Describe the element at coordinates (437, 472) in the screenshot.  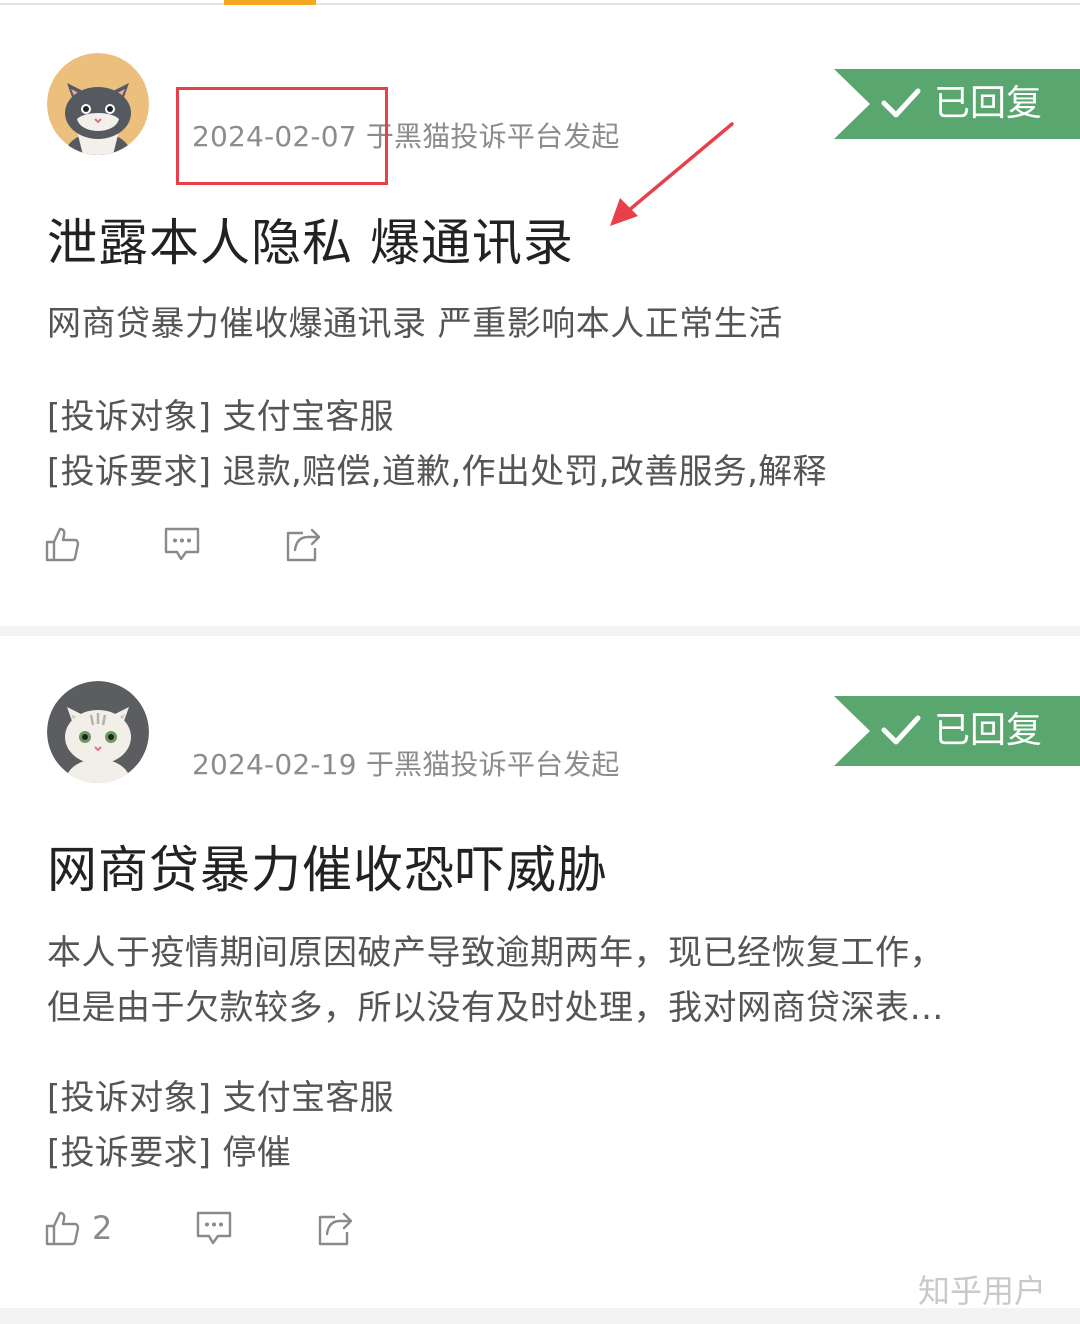
I see `complaint-request: [投诉要求] 退款,赔偿,道歉,作出处罚,改善服务,解释` at that location.